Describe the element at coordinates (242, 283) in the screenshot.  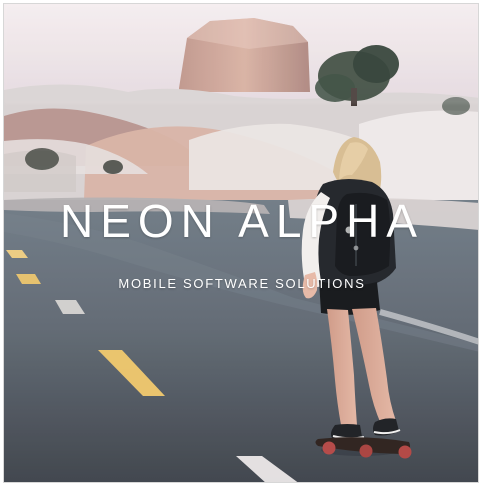
I see `brand-subtitle: MOBILE SOFTWARE SOLUTIONS` at that location.